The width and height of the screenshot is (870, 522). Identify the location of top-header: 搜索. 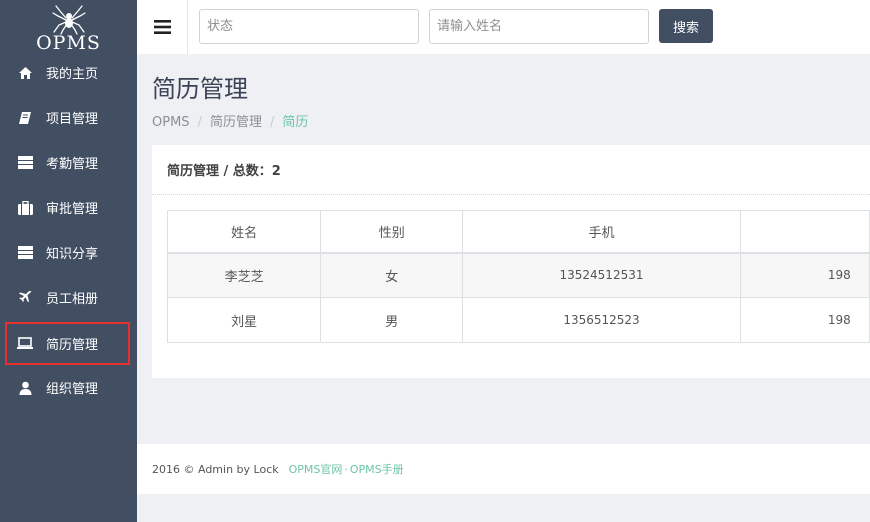
(503, 27).